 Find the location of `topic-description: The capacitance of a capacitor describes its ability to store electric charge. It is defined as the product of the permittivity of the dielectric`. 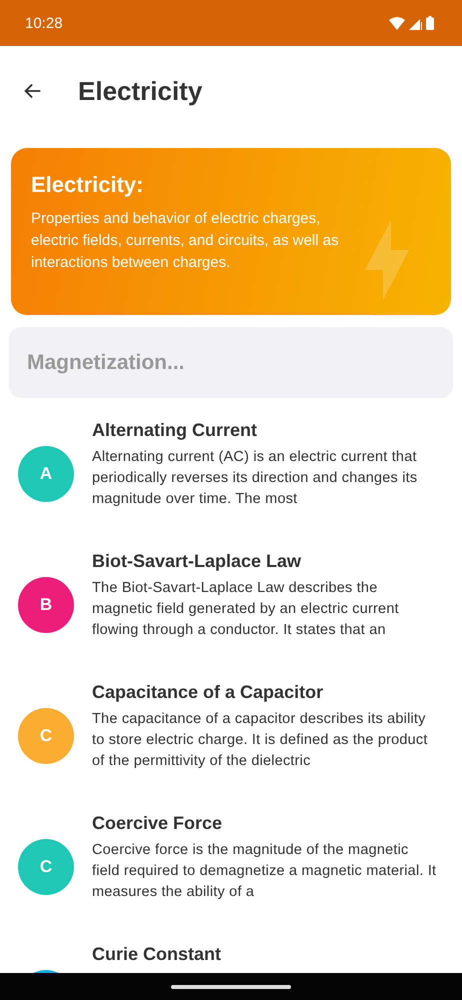

topic-description: The capacitance of a capacitor describes its ability to store electric charge. It is defined as the product of the permittivity of the dielectric is located at coordinates (260, 740).